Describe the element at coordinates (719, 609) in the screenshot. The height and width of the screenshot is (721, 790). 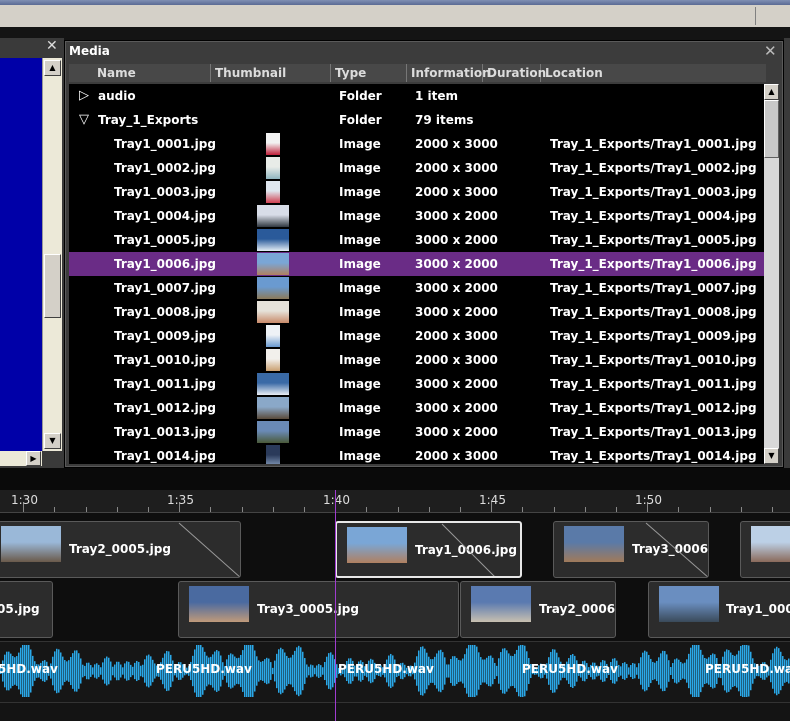
I see `timeline-clip: Tray1_0007` at that location.